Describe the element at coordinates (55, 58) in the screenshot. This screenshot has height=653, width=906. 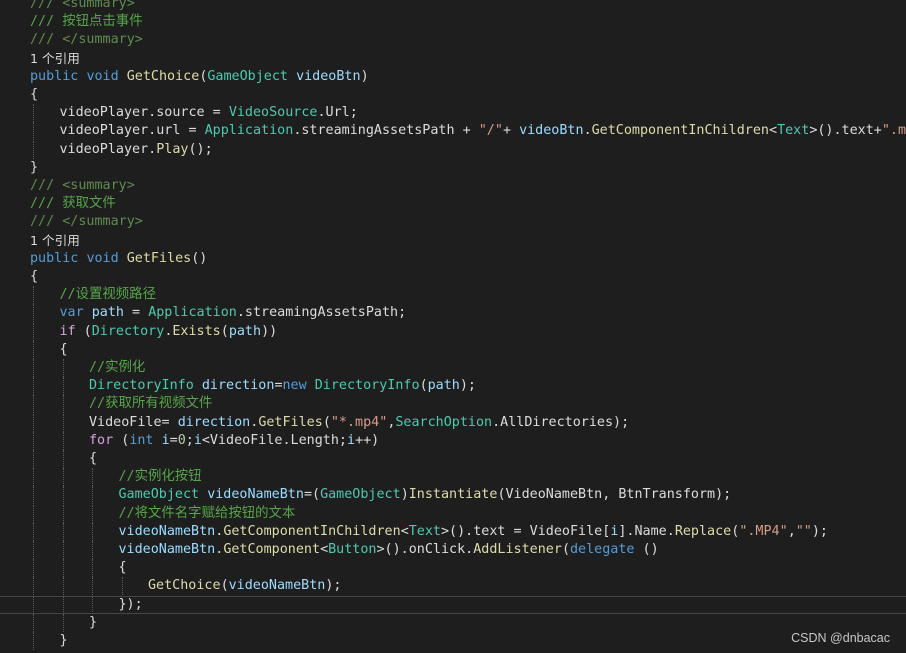
I see `code-token: 1 个引用` at that location.